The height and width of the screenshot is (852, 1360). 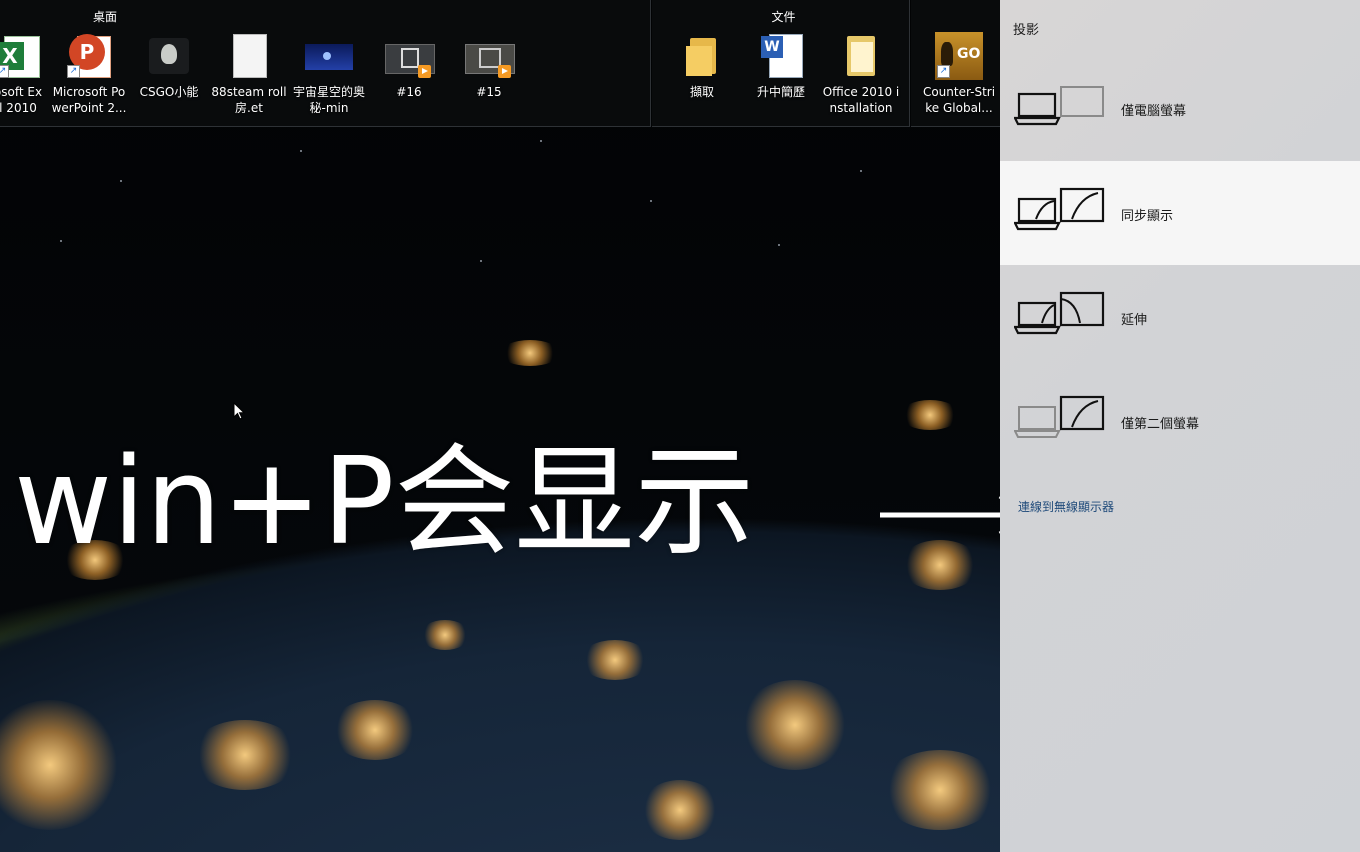 I want to click on icon-label: 擷取, so click(x=701, y=92).